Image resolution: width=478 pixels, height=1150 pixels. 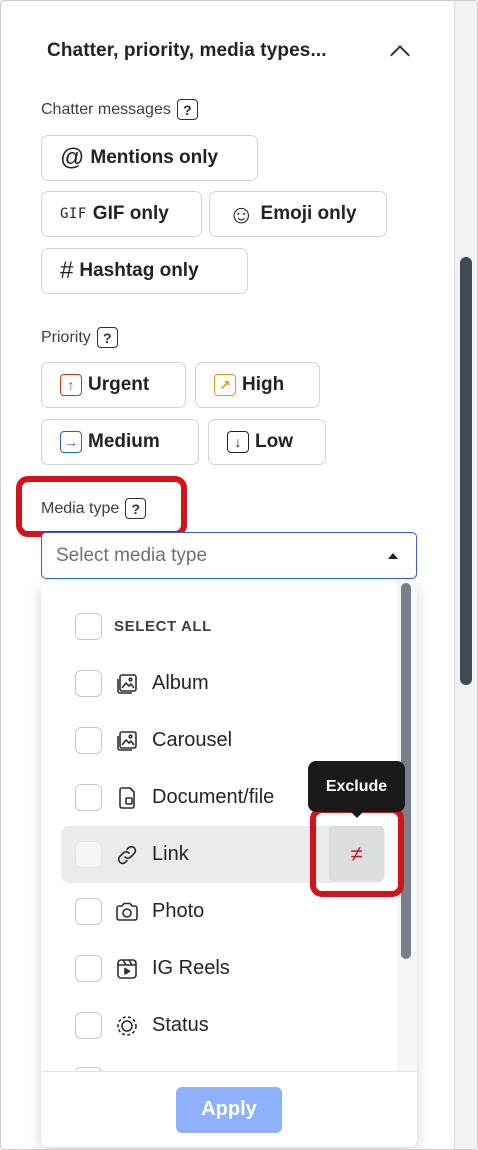 What do you see at coordinates (225, 385) in the screenshot?
I see `arrow-up-right-icon: ↗` at bounding box center [225, 385].